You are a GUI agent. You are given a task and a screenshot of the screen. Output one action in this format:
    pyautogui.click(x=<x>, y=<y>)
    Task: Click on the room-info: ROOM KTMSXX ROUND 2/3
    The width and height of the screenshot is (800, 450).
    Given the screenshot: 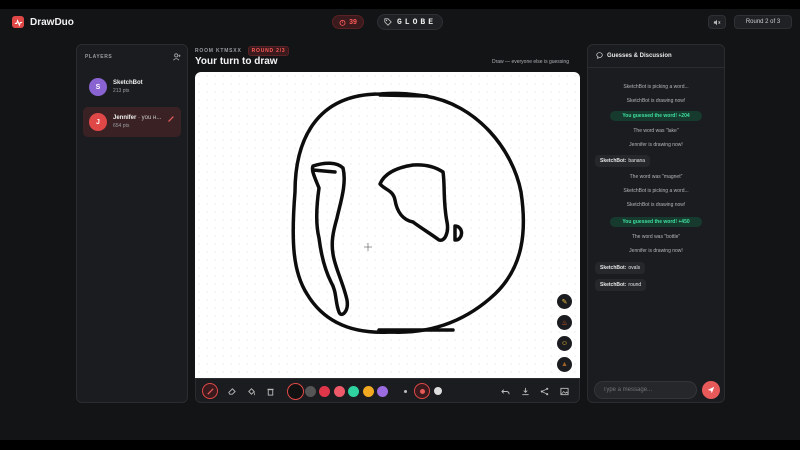 What is the action you would take?
    pyautogui.click(x=242, y=51)
    